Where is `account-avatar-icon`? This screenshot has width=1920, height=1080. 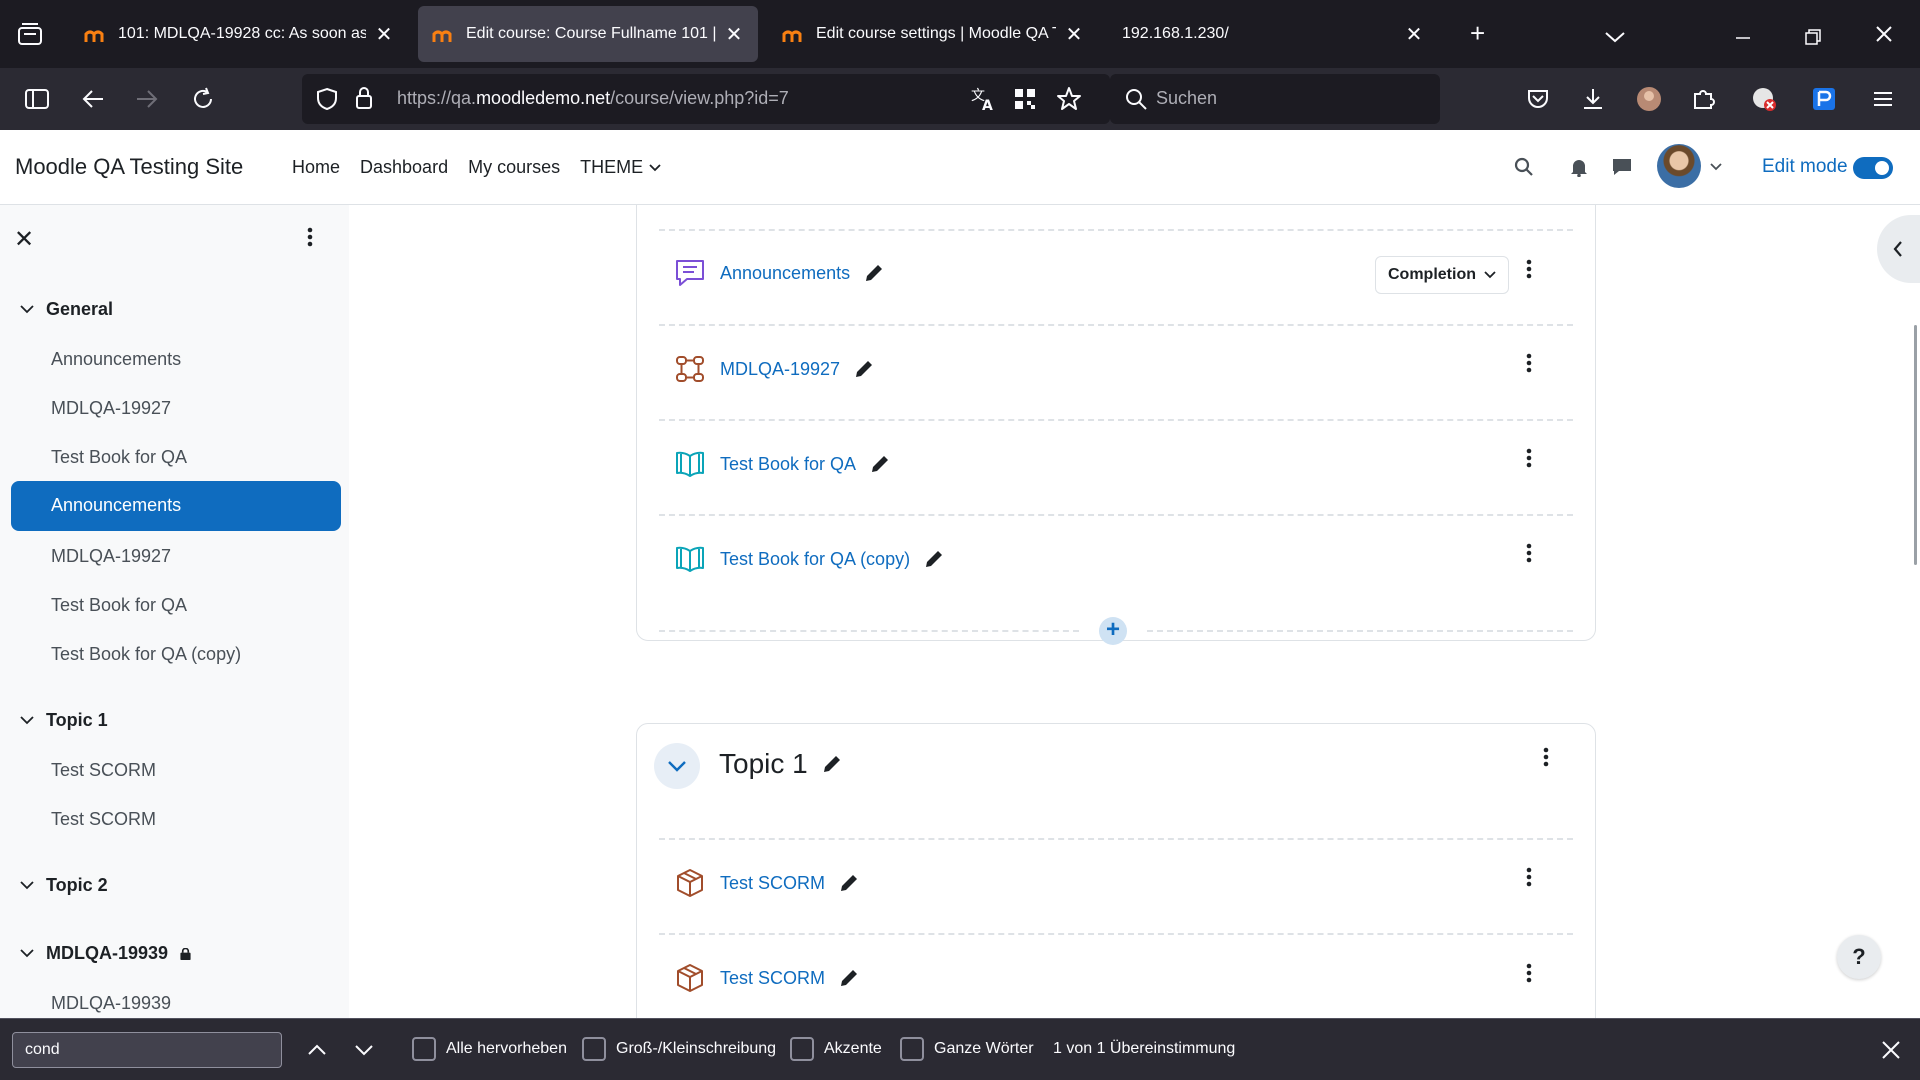 account-avatar-icon is located at coordinates (1649, 99).